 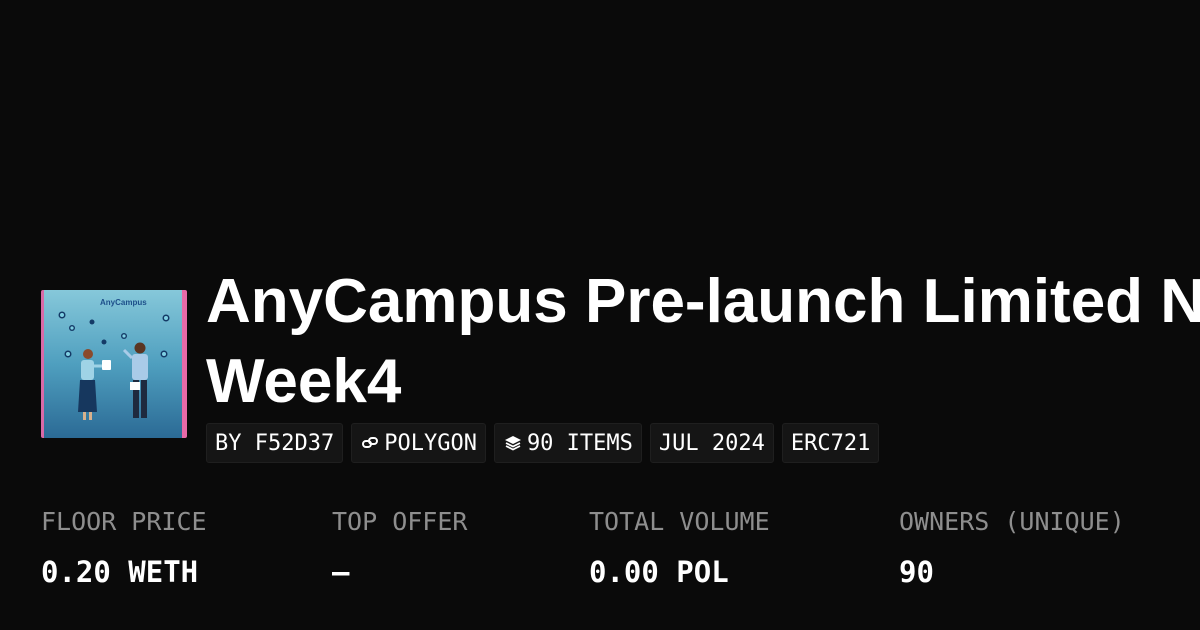 I want to click on standard-badge: ERC721, so click(x=830, y=443).